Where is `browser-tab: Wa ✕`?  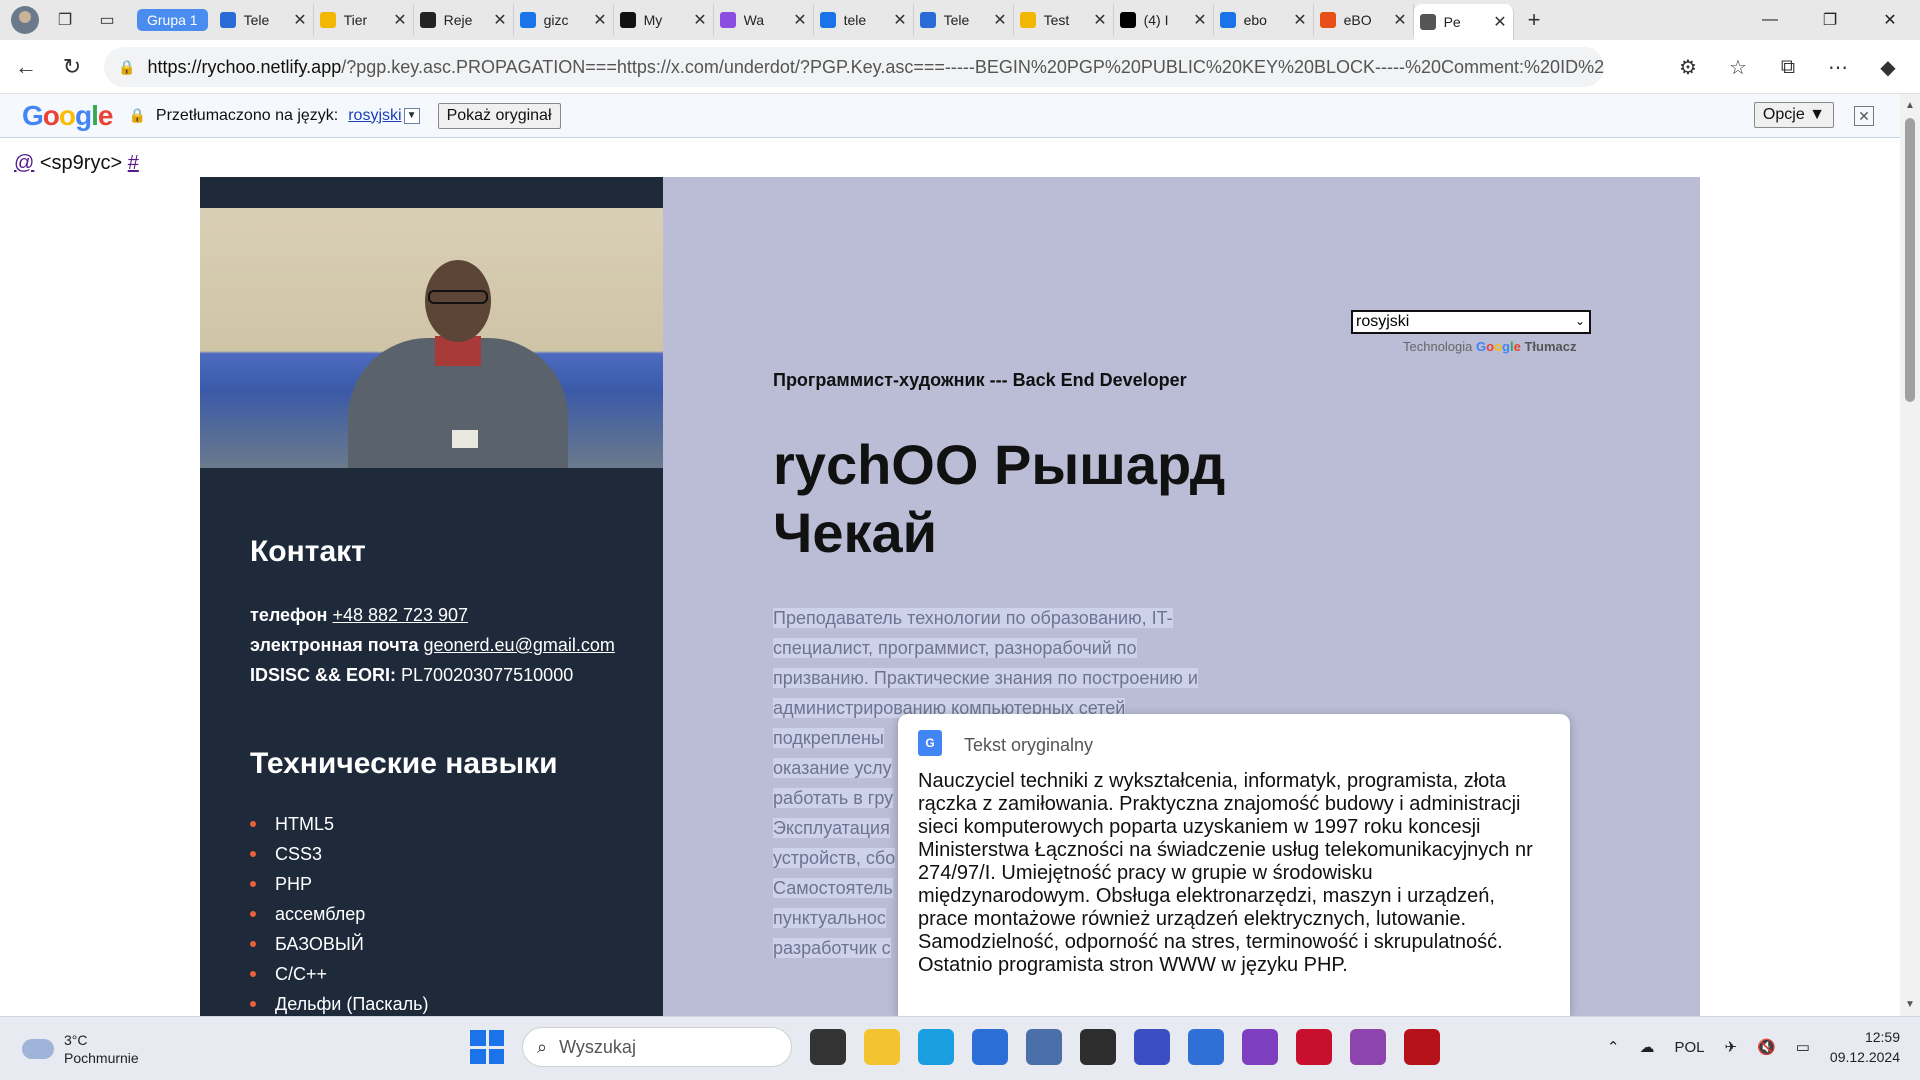
browser-tab: Wa ✕ is located at coordinates (764, 20).